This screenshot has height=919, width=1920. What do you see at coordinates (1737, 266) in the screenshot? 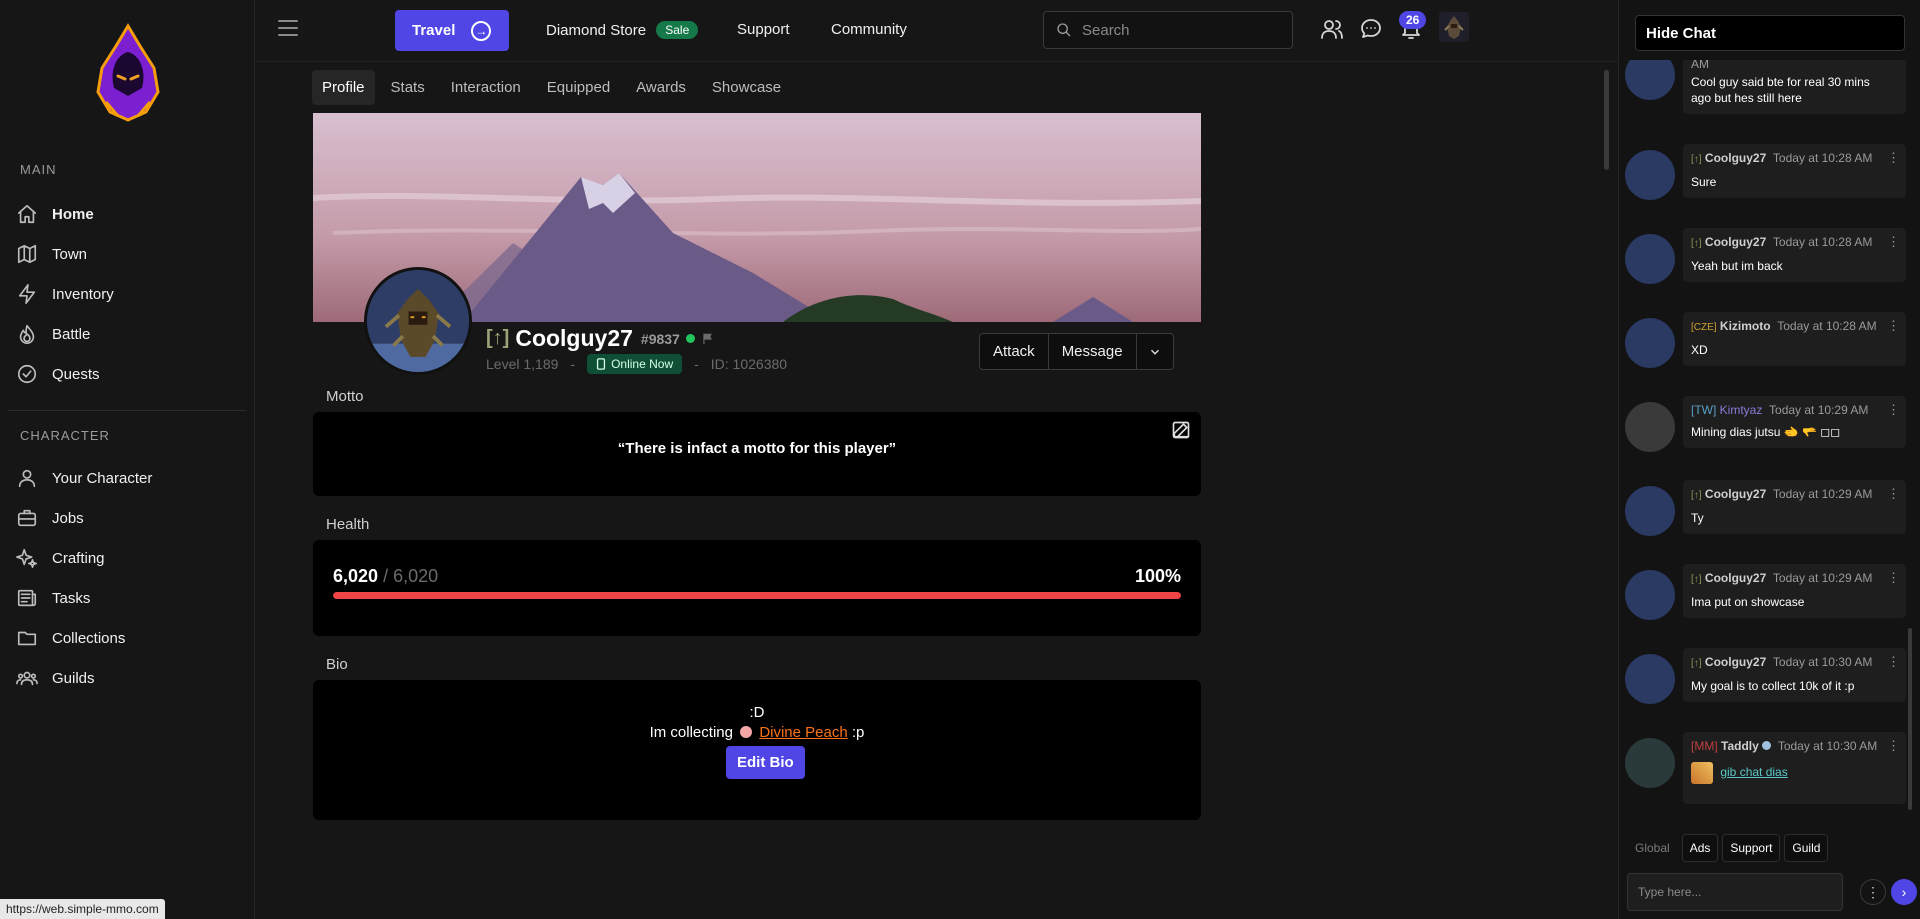
I see `chat-message-text: Yeah but im back` at bounding box center [1737, 266].